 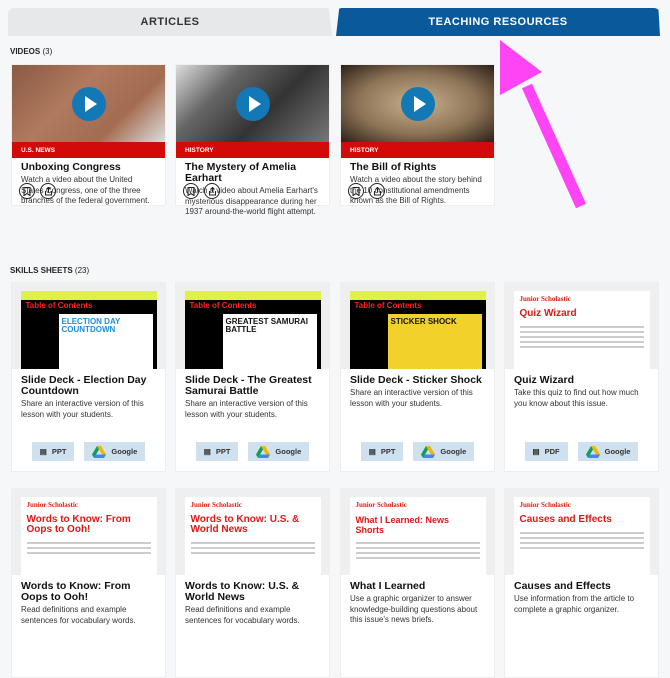 What do you see at coordinates (88, 589) in the screenshot?
I see `card-title: Words to Know: From Oops to Ooh!` at bounding box center [88, 589].